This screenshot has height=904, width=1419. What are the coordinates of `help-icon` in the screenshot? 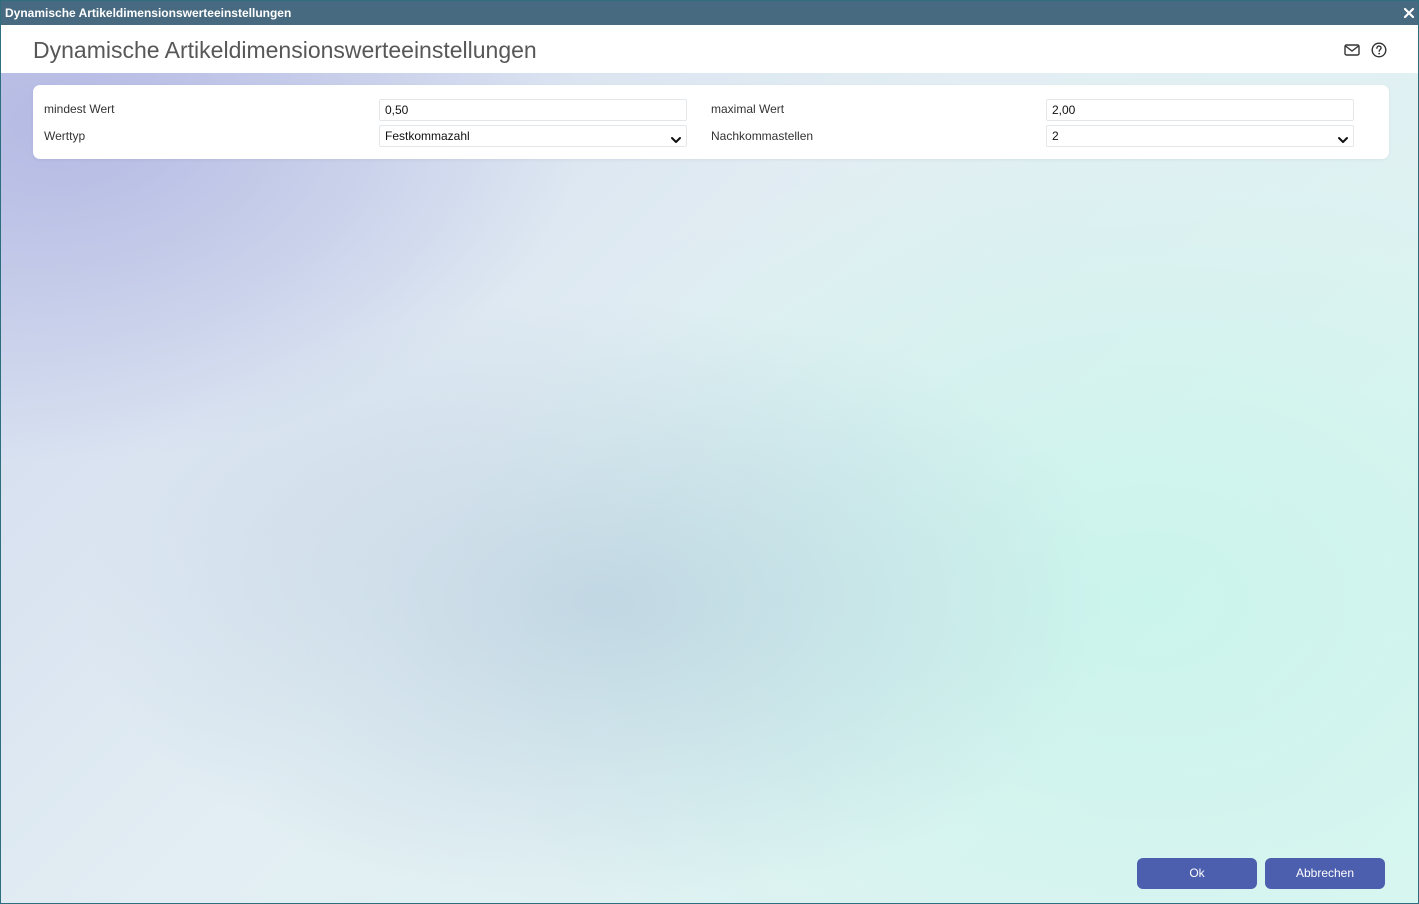 It's located at (1379, 50).